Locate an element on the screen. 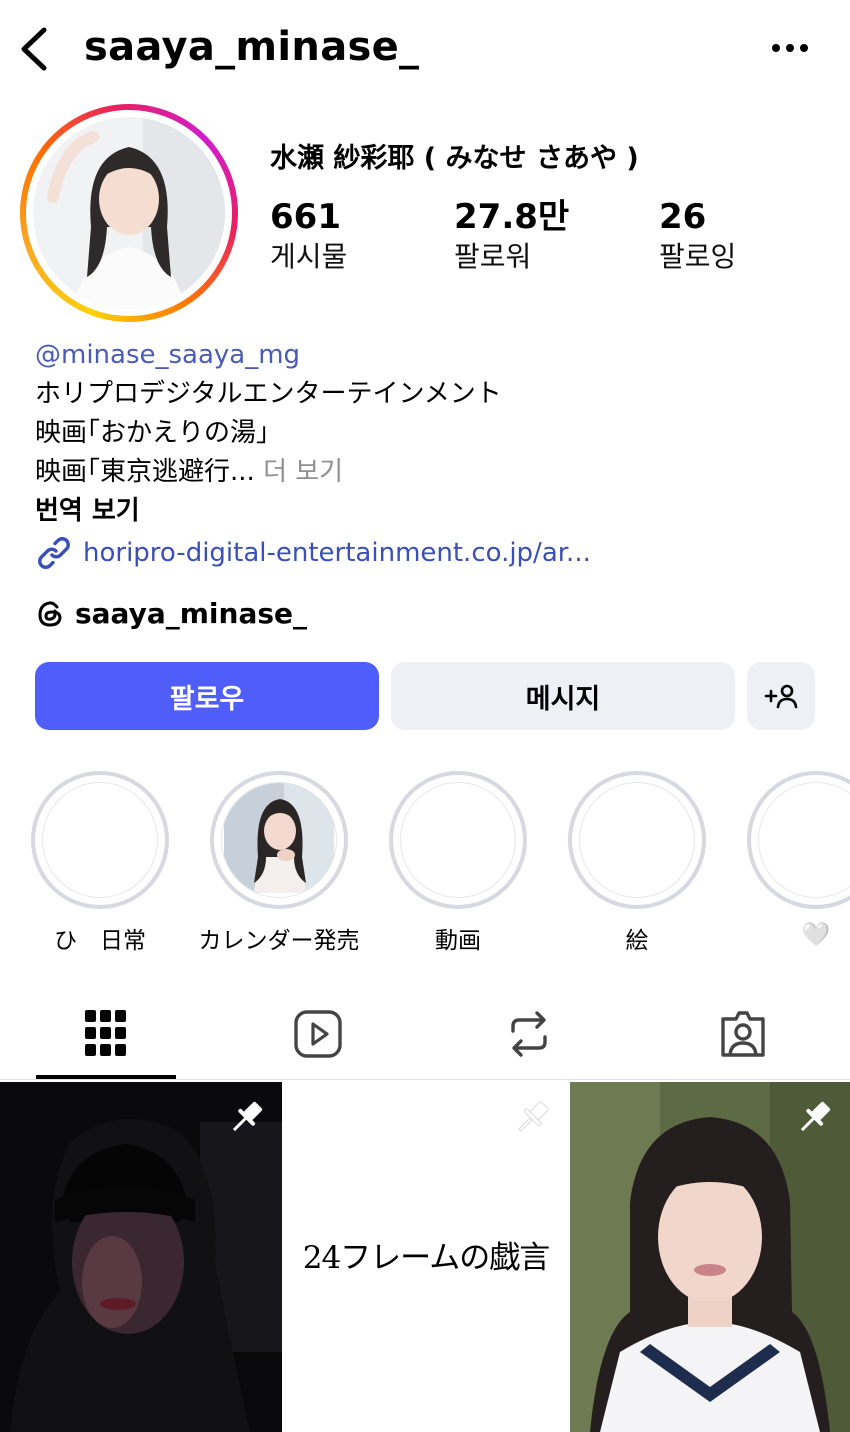 This screenshot has width=850, height=1432. back-arrow-icon is located at coordinates (35, 49).